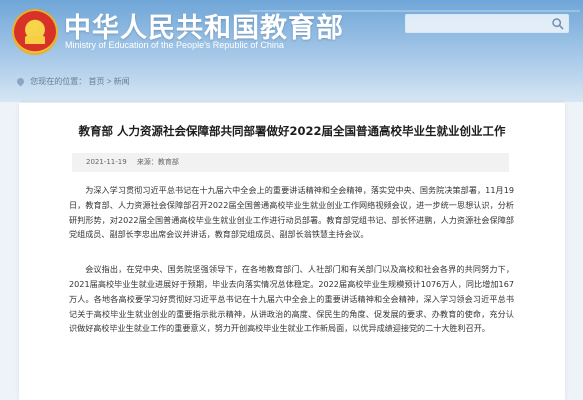 Image resolution: width=583 pixels, height=400 pixels. What do you see at coordinates (290, 162) in the screenshot?
I see `article-meta: 2021-11-19 来源：教育部` at bounding box center [290, 162].